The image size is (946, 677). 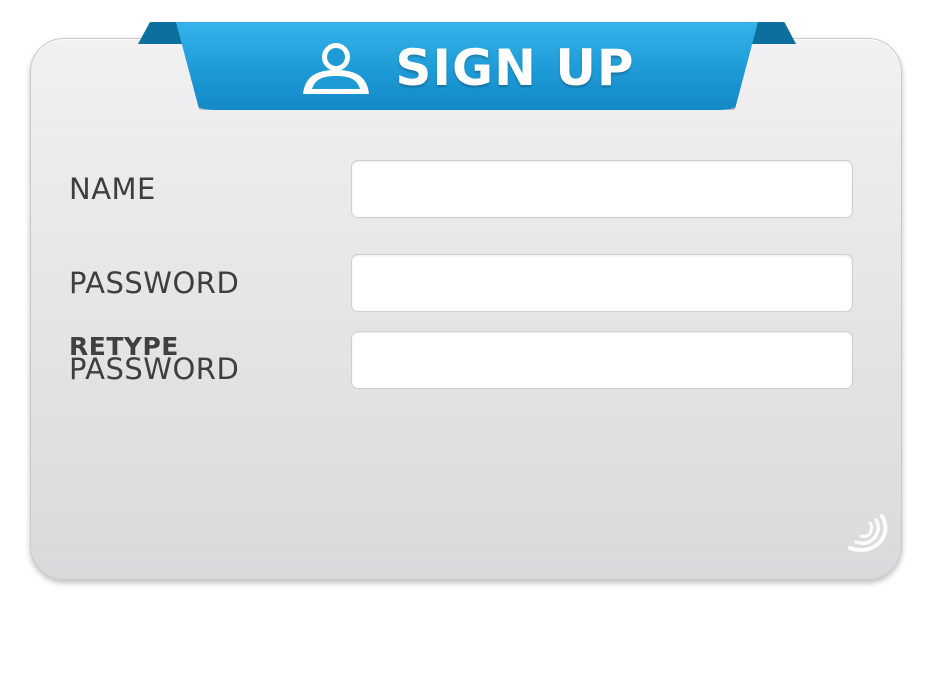 I want to click on name-label: NAME, so click(x=112, y=189).